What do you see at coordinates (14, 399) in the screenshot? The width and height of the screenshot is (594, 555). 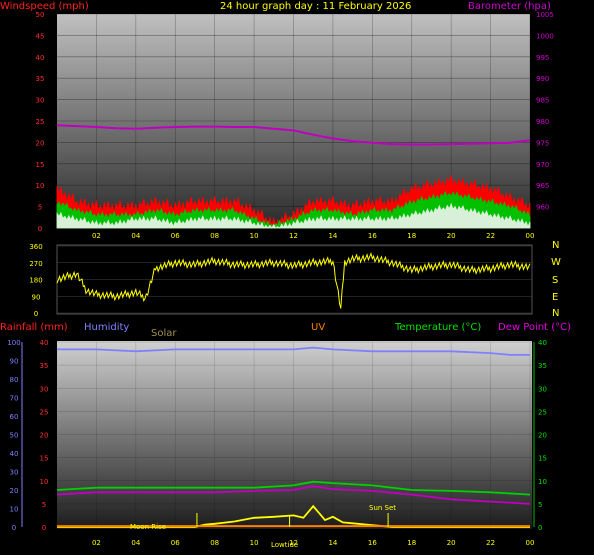 I see `y-tick-label-humidity: 70` at bounding box center [14, 399].